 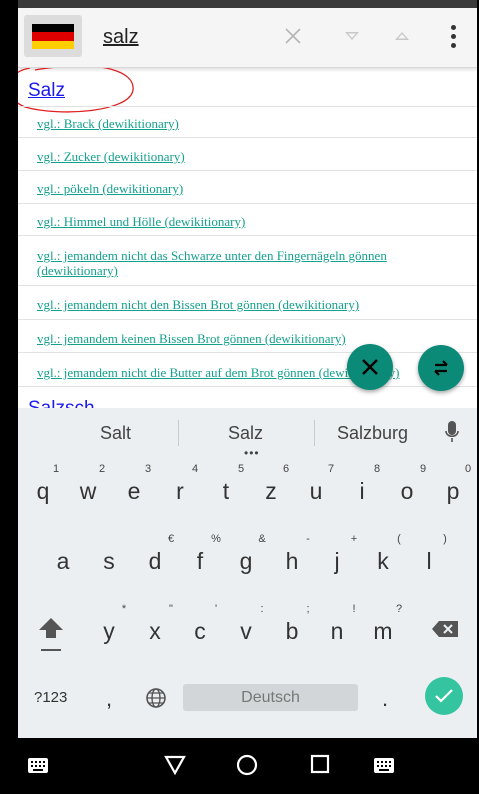 I want to click on key-hint: &, so click(x=262, y=539).